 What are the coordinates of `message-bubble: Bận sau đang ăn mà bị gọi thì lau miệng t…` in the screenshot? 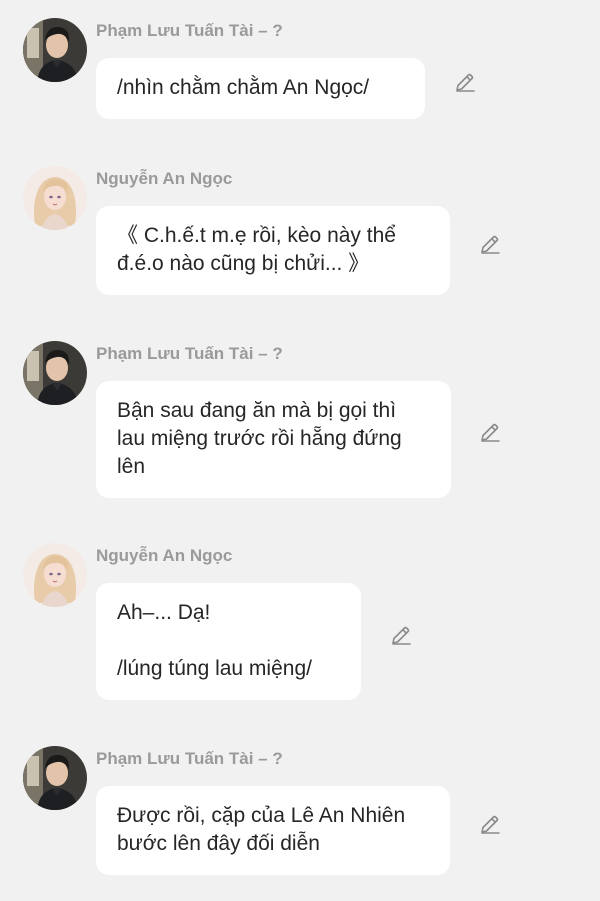 It's located at (273, 439).